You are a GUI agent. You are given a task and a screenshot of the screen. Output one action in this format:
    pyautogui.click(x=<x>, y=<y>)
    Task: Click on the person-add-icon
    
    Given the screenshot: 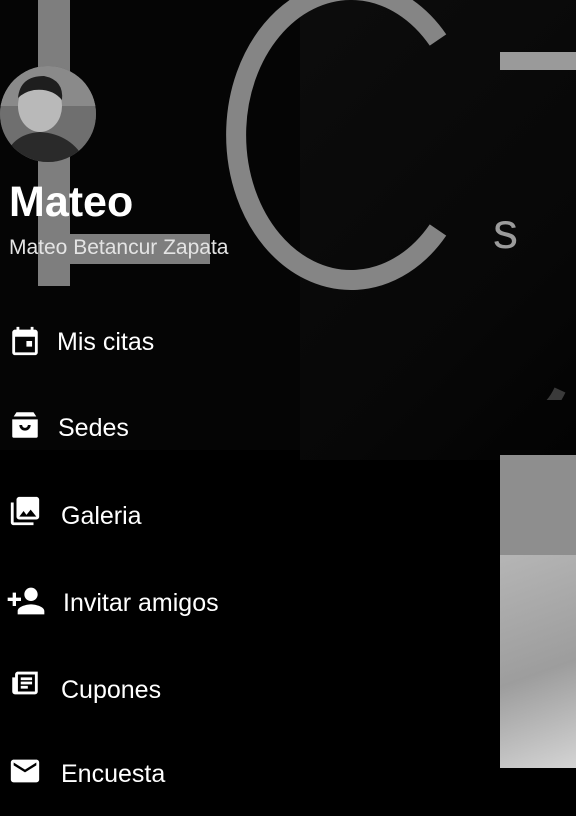 What is the action you would take?
    pyautogui.click(x=26, y=601)
    